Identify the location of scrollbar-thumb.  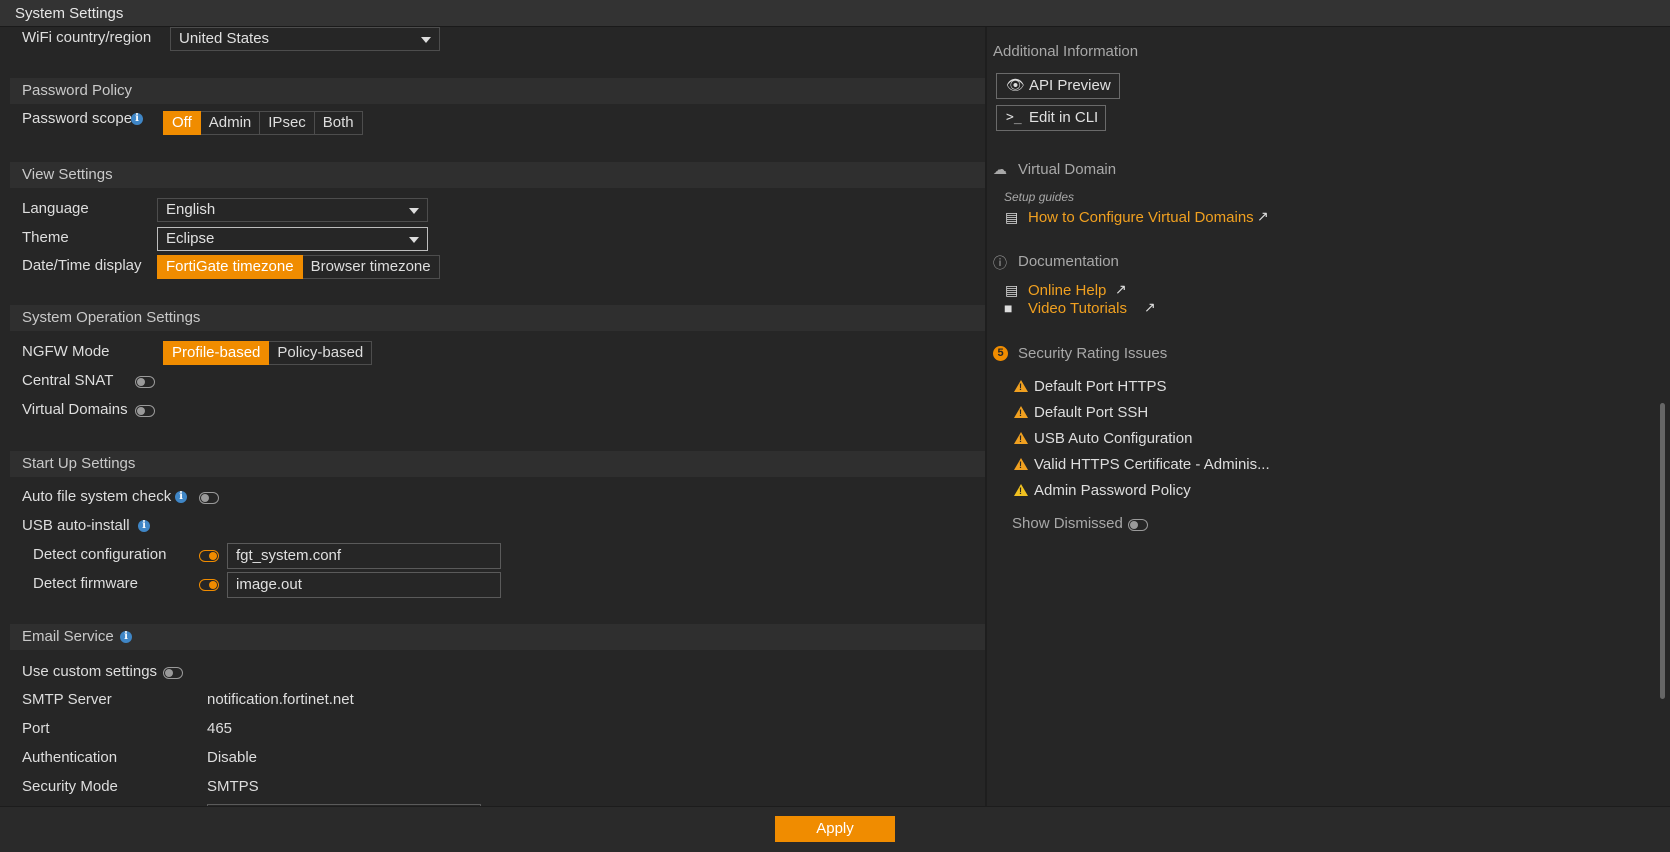
(1662, 551).